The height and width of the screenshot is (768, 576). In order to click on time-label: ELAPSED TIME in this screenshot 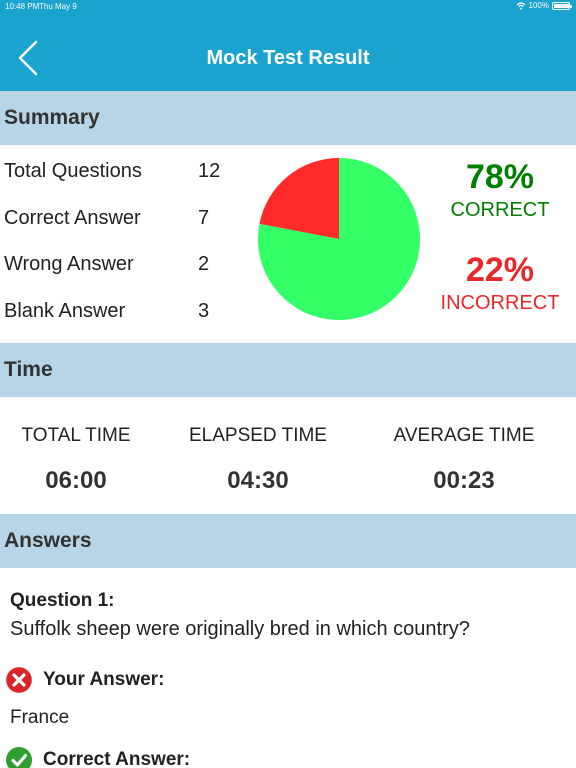, I will do `click(258, 435)`.